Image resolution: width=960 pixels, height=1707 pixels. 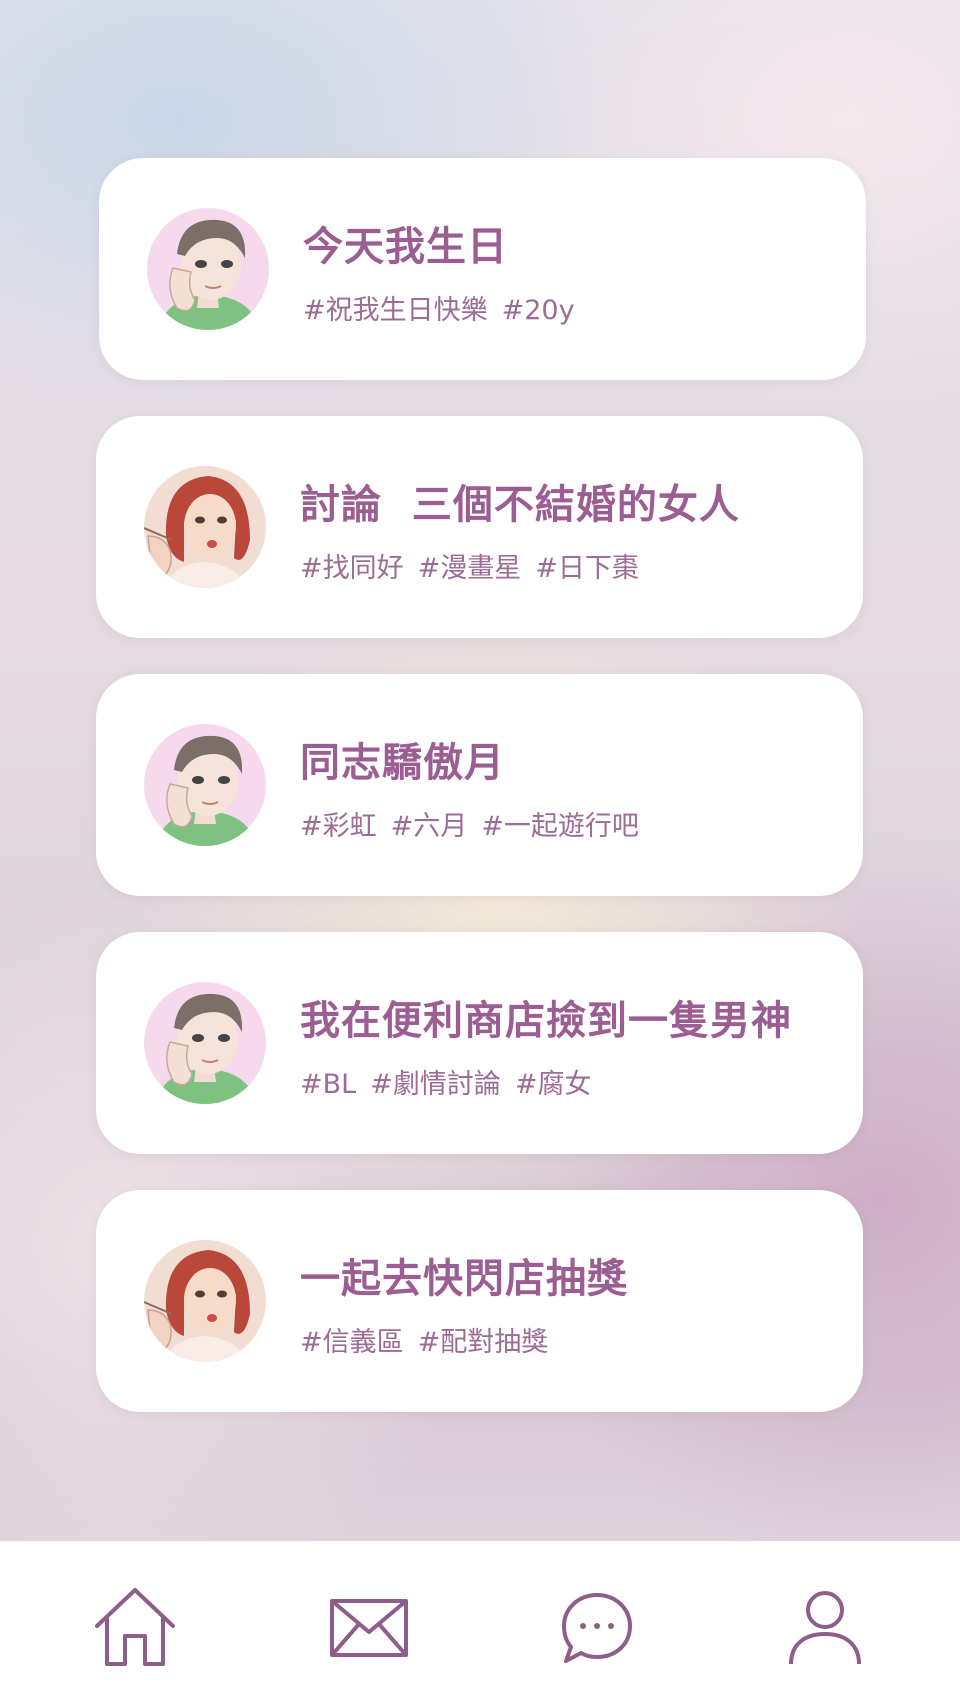 I want to click on tag-link: #信義區, so click(x=352, y=1342).